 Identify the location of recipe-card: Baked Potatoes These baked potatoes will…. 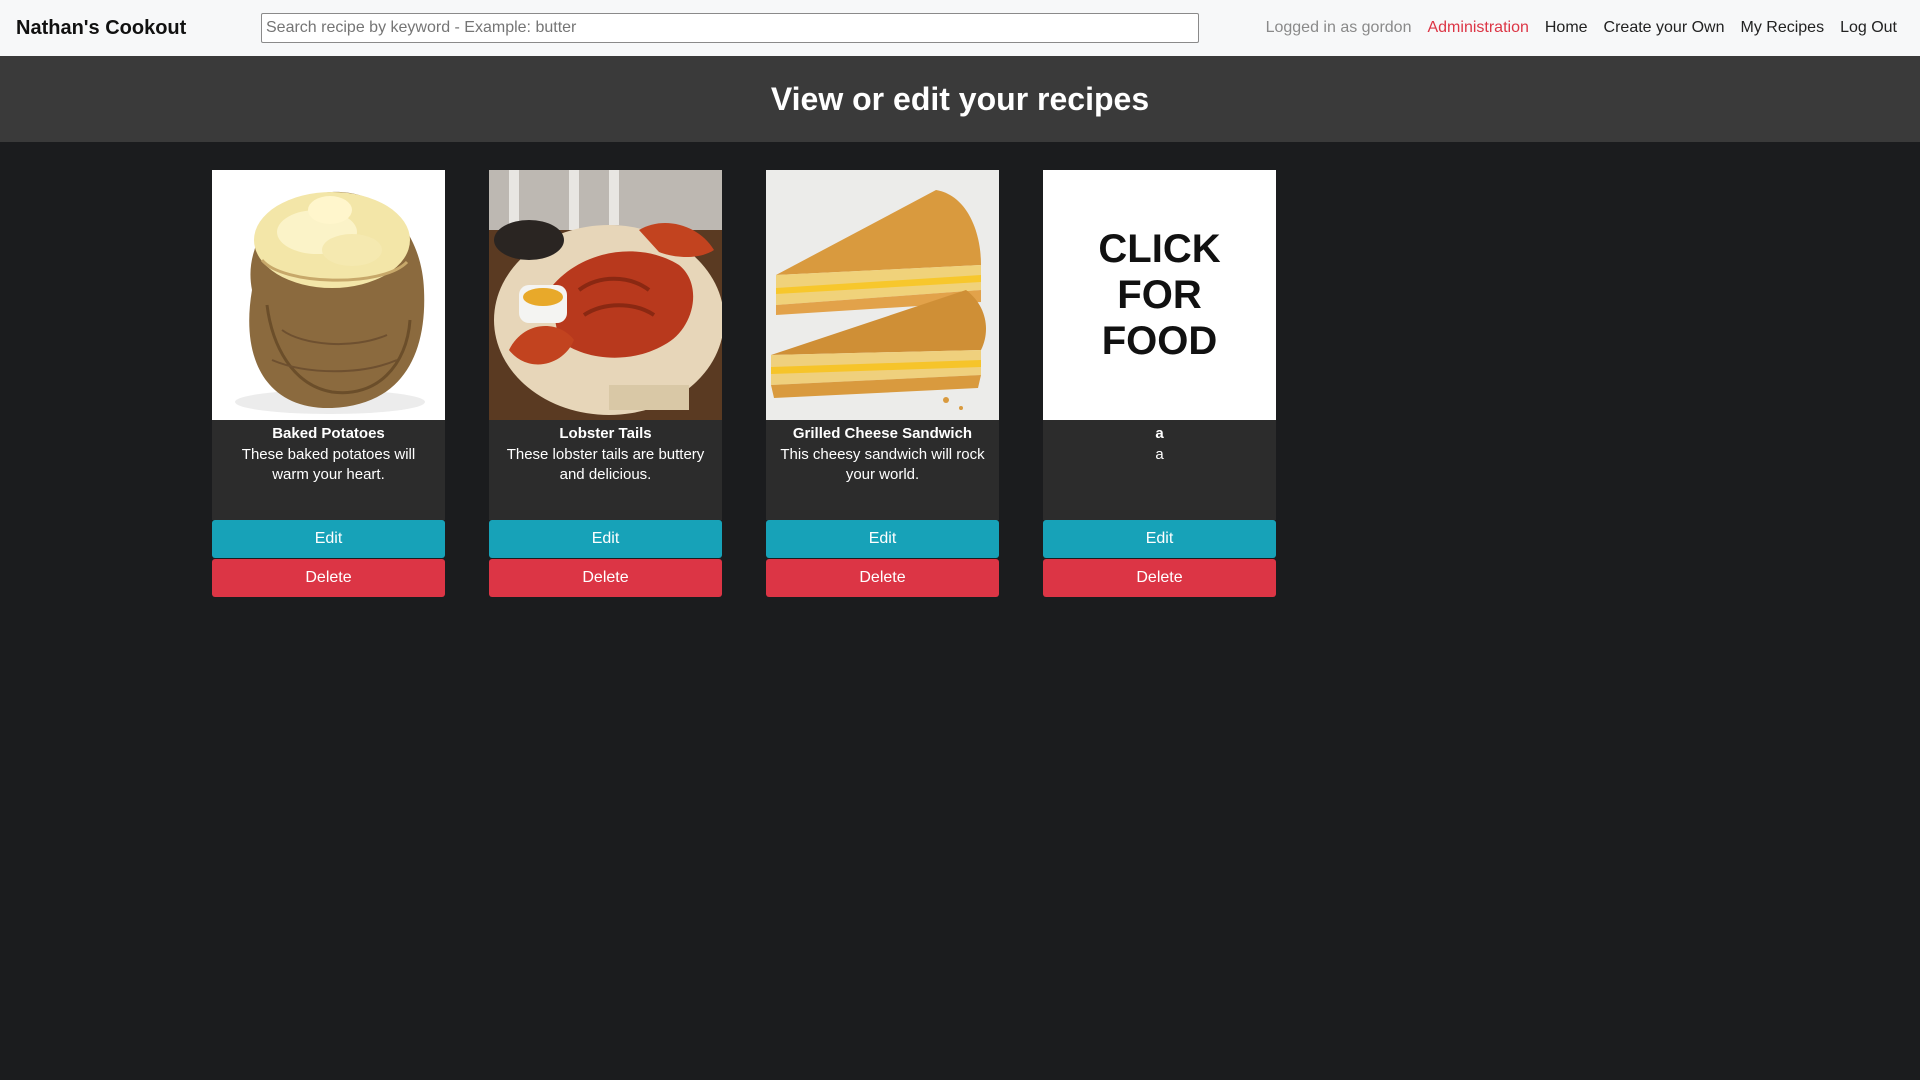
(328, 383).